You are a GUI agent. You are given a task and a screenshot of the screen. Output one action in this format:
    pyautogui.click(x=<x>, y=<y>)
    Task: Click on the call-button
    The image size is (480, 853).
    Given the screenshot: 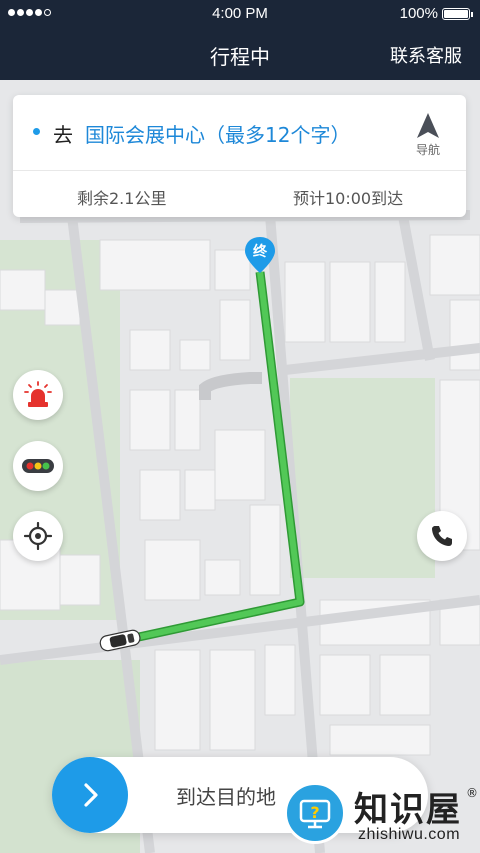 What is the action you would take?
    pyautogui.click(x=442, y=536)
    